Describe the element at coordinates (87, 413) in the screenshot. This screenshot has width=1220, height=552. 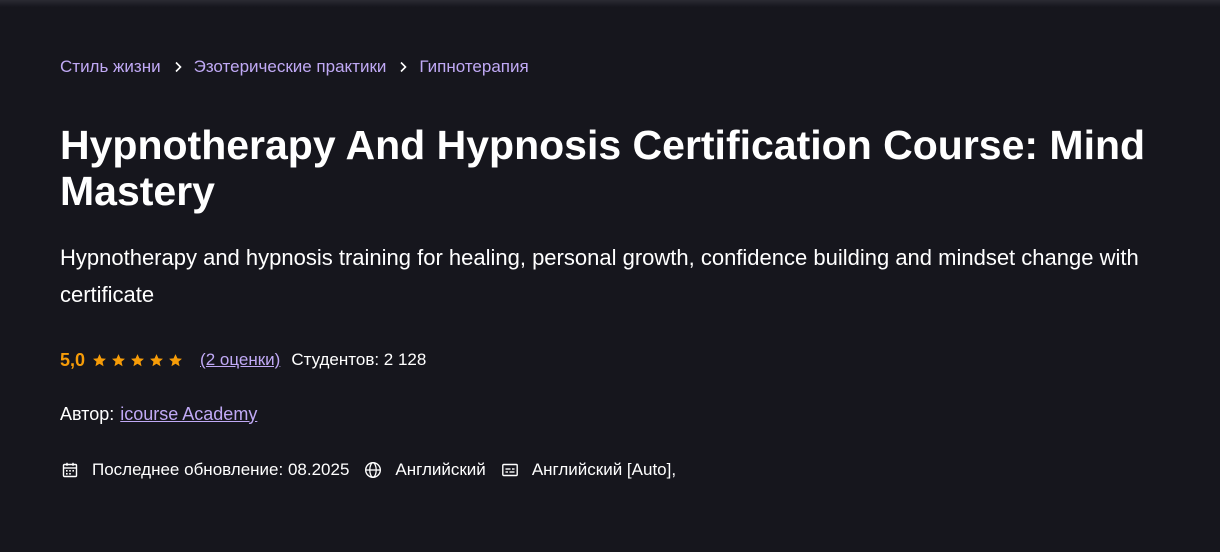
I see `author-label: Автор:` at that location.